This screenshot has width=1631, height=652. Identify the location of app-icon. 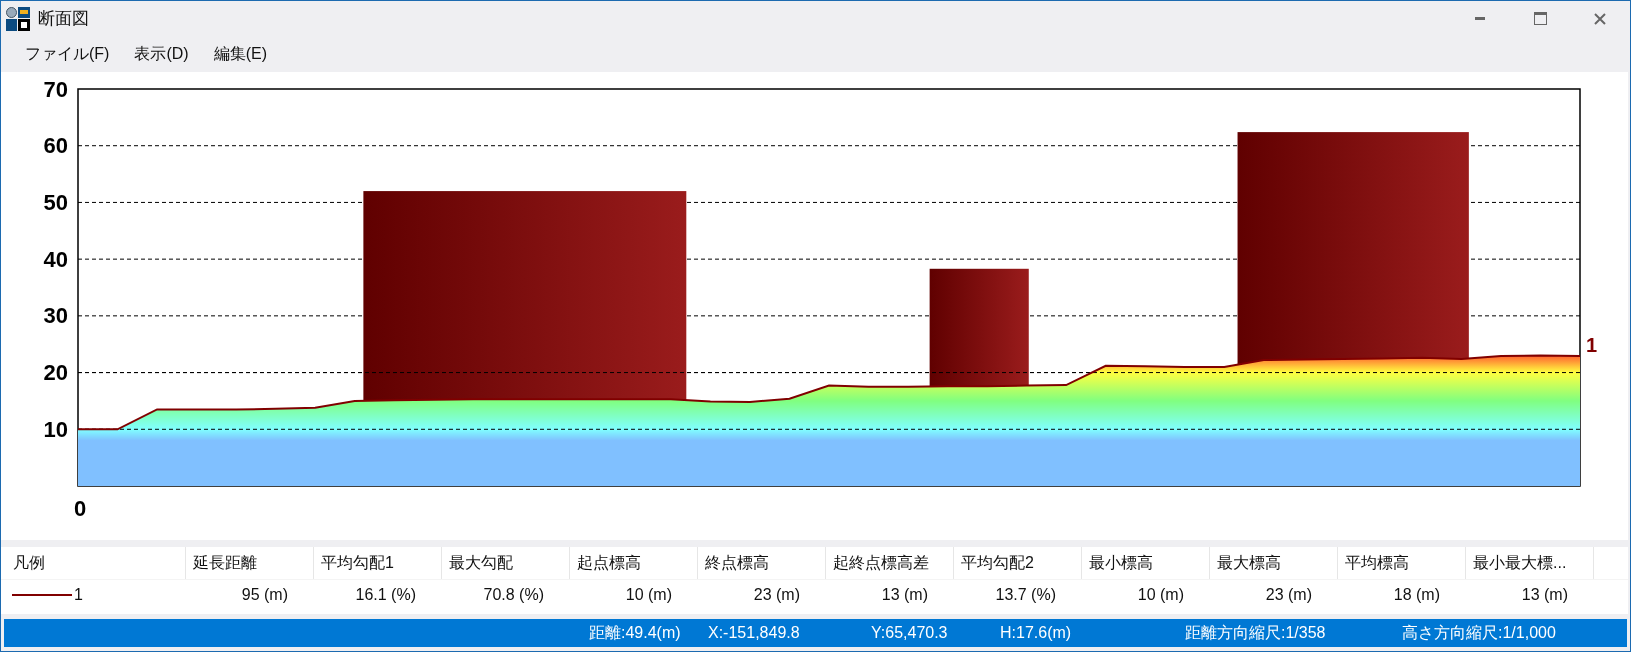
(18, 18).